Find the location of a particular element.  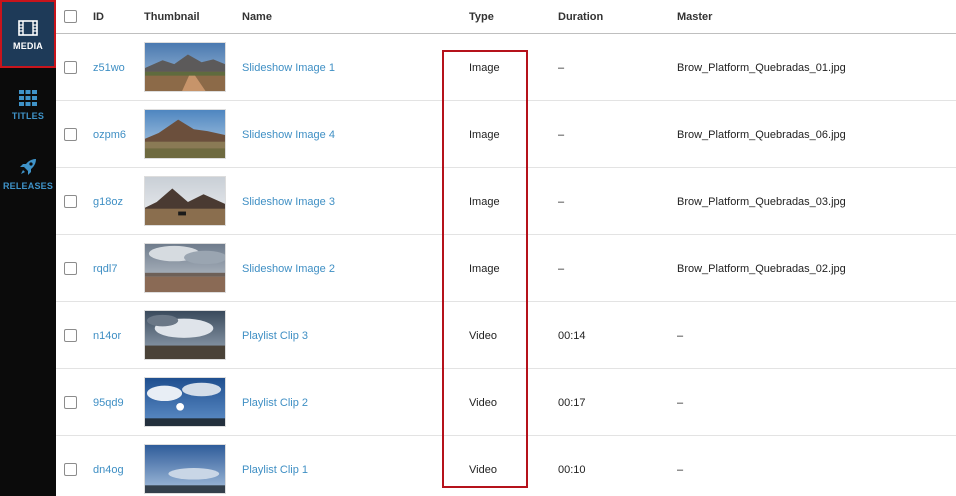

media-duration: 00:10 is located at coordinates (572, 470).